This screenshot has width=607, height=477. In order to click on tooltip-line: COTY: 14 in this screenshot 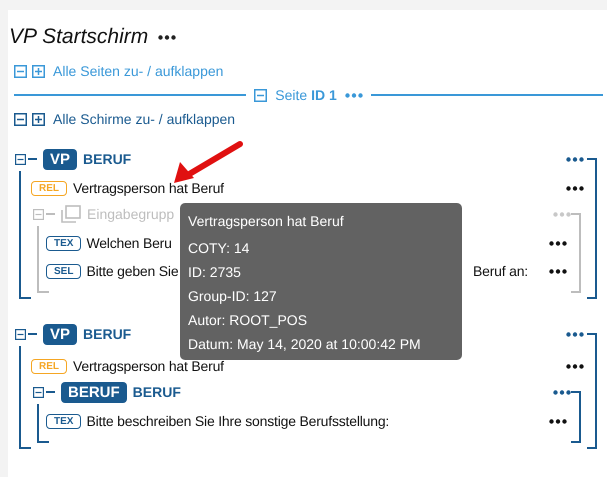, I will do `click(219, 248)`.